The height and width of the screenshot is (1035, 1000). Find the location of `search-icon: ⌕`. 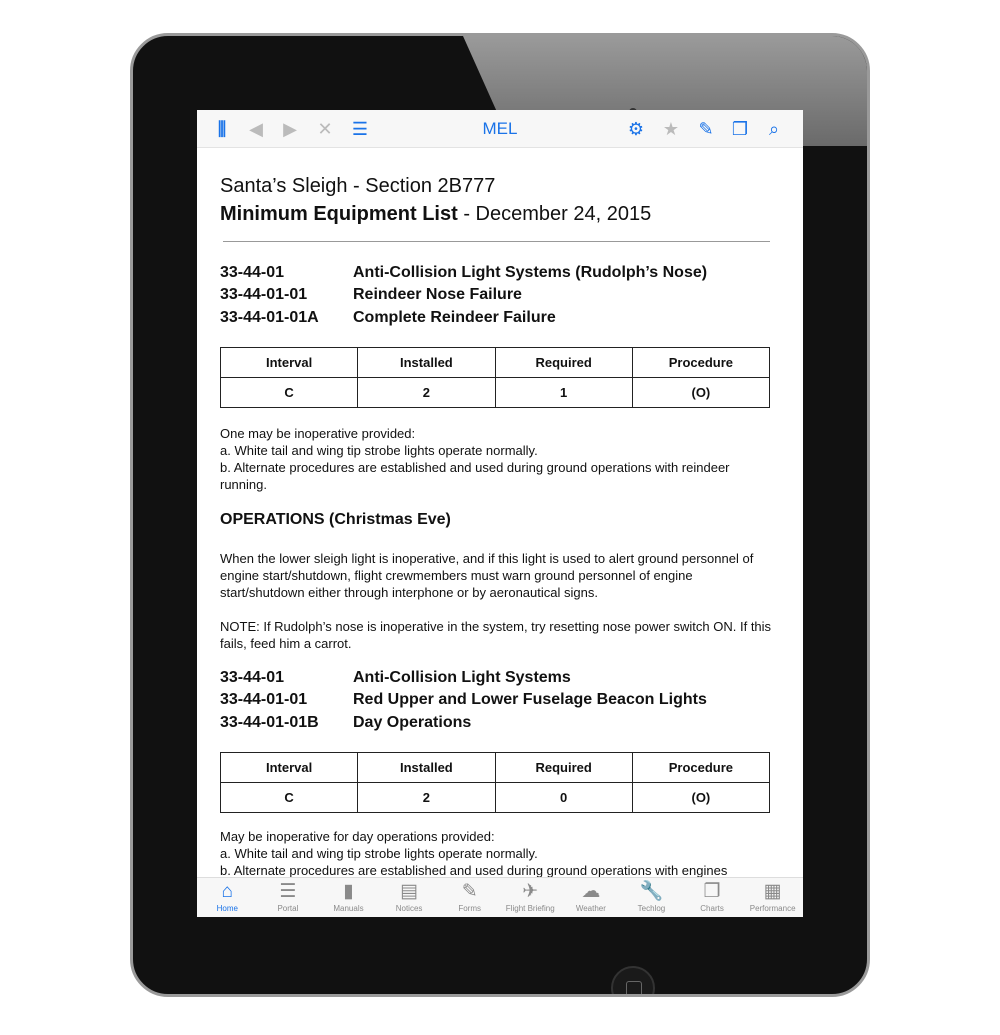

search-icon: ⌕ is located at coordinates (774, 129).